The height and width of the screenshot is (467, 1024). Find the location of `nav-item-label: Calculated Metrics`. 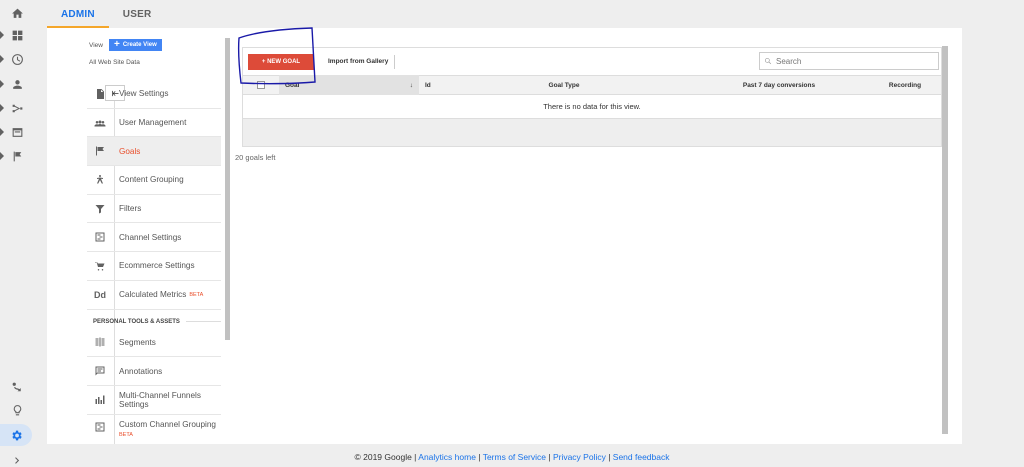

nav-item-label: Calculated Metrics is located at coordinates (153, 295).